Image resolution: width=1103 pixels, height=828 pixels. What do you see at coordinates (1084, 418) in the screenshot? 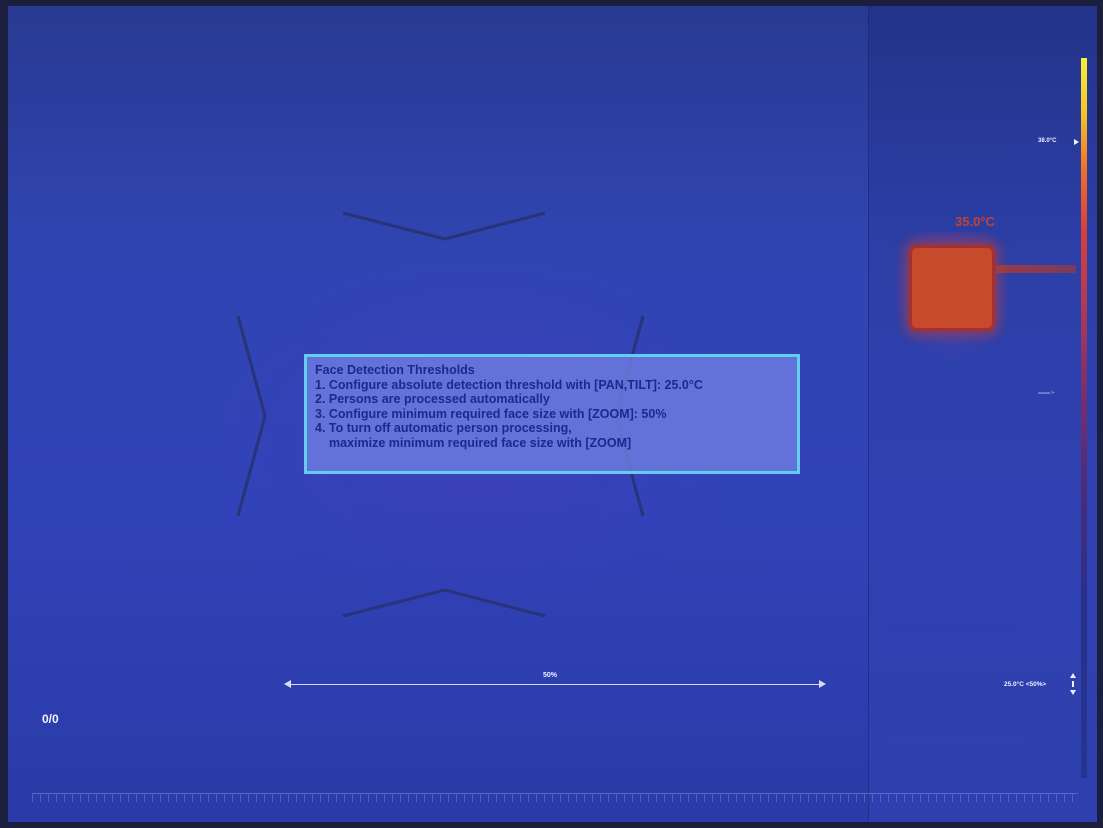
I see `temperature-color-scale` at bounding box center [1084, 418].